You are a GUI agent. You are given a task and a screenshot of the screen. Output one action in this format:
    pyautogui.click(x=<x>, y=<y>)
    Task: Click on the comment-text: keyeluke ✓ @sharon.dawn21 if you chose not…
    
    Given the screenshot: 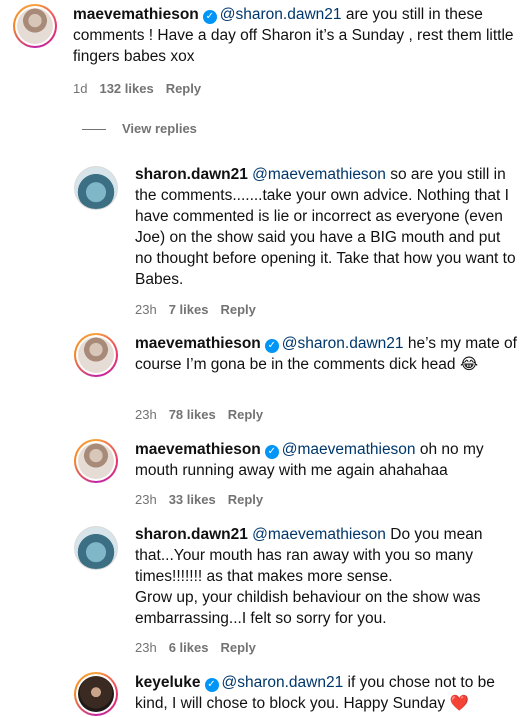 What is the action you would take?
    pyautogui.click(x=330, y=693)
    